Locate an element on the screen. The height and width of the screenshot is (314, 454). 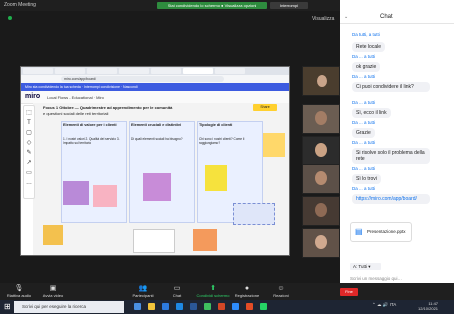
chat-label: Chat is located at coordinates (177, 295).